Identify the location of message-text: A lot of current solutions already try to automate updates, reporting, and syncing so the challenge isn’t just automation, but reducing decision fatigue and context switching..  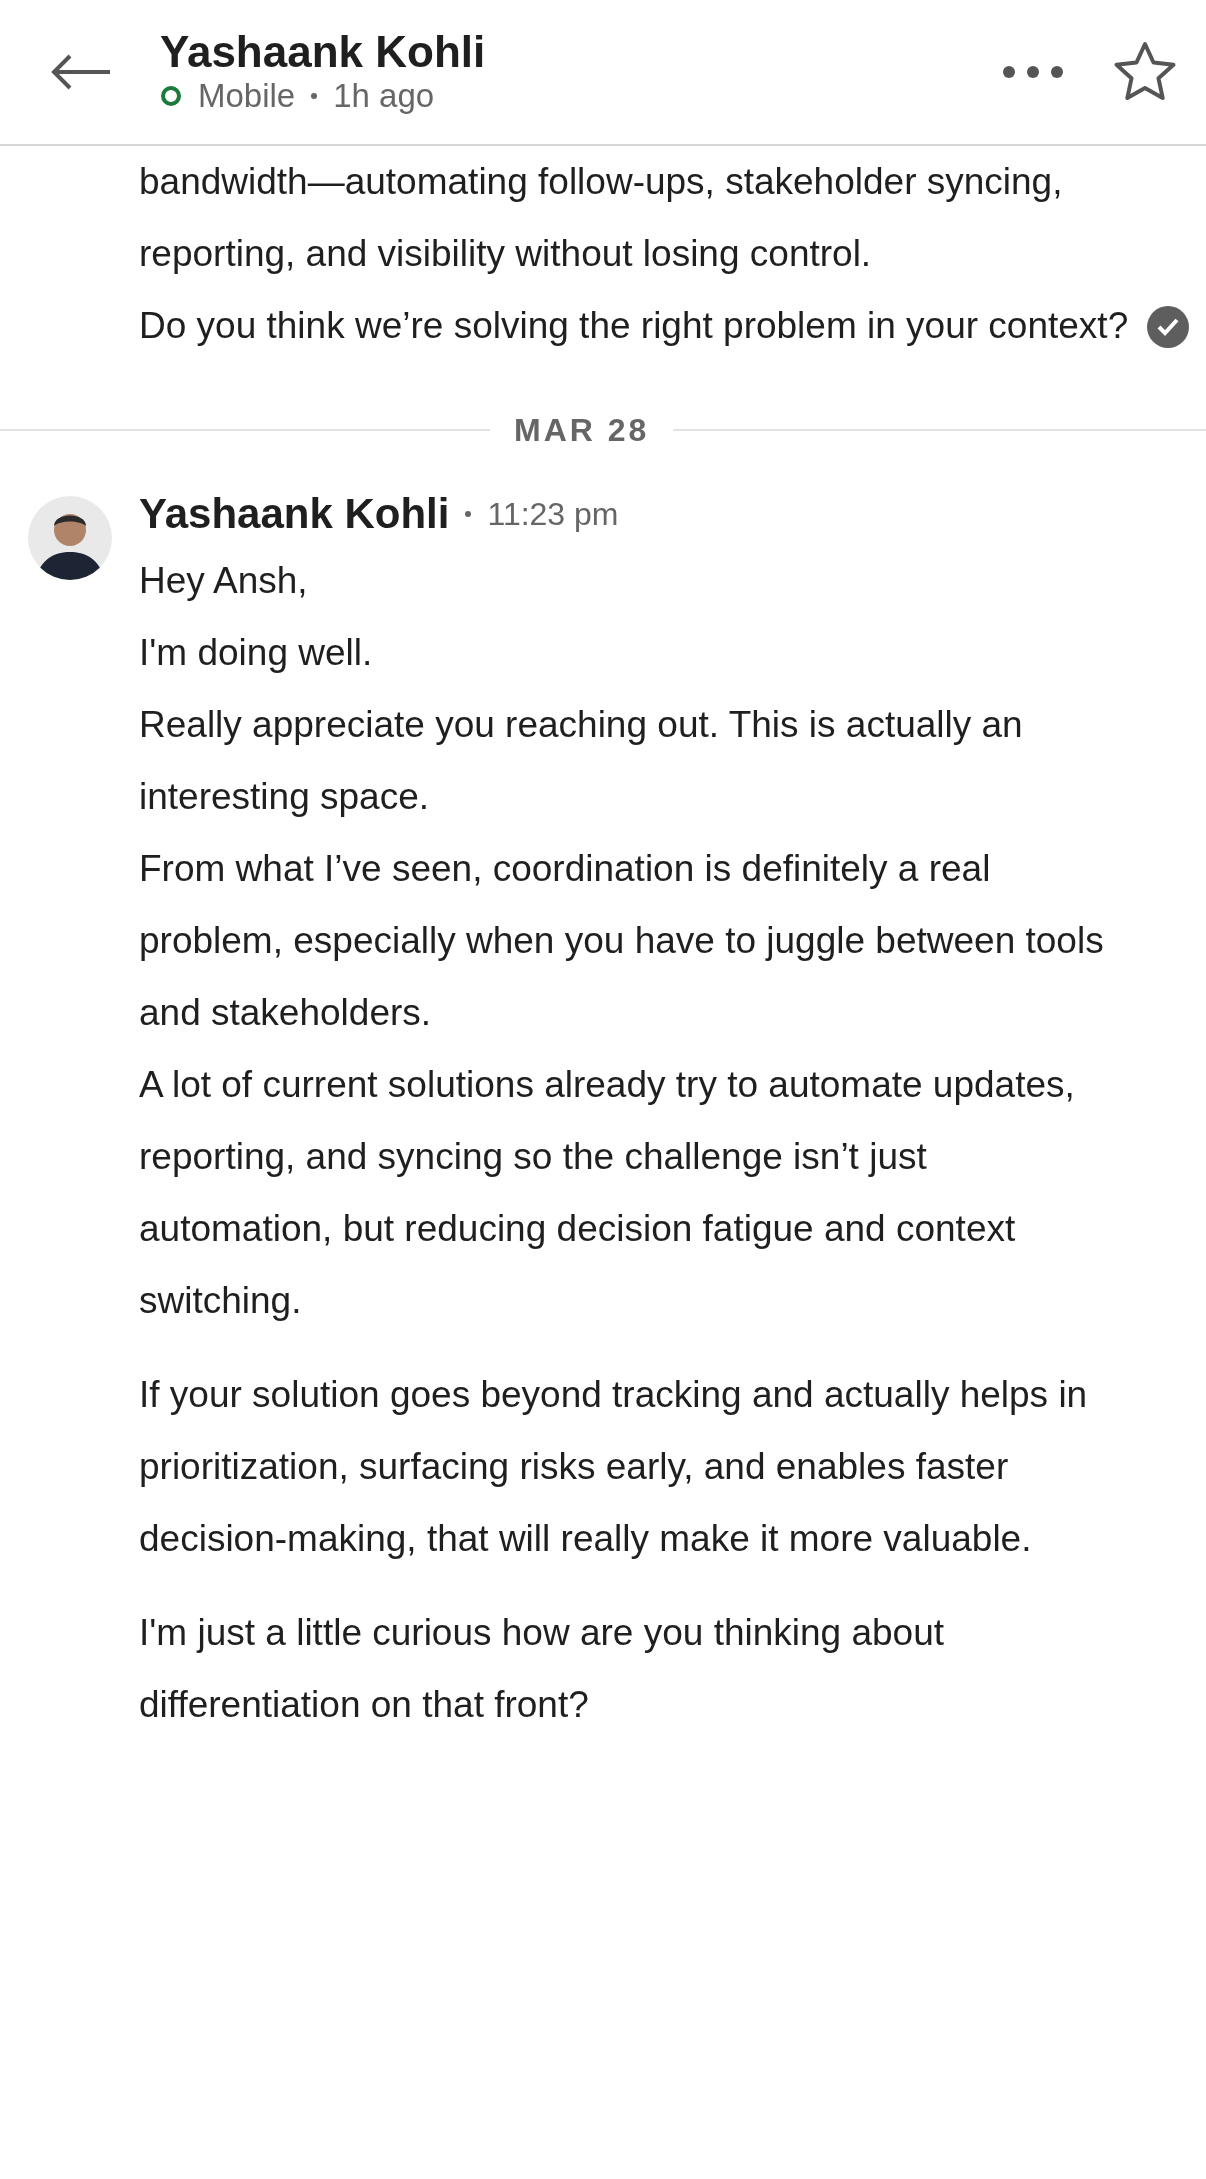
(607, 1193).